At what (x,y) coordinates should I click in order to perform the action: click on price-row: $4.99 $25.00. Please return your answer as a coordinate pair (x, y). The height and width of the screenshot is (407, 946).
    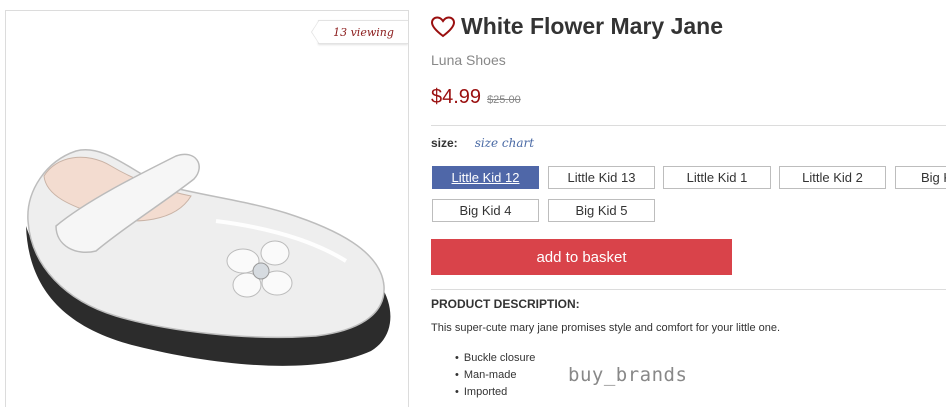
    Looking at the image, I should click on (476, 97).